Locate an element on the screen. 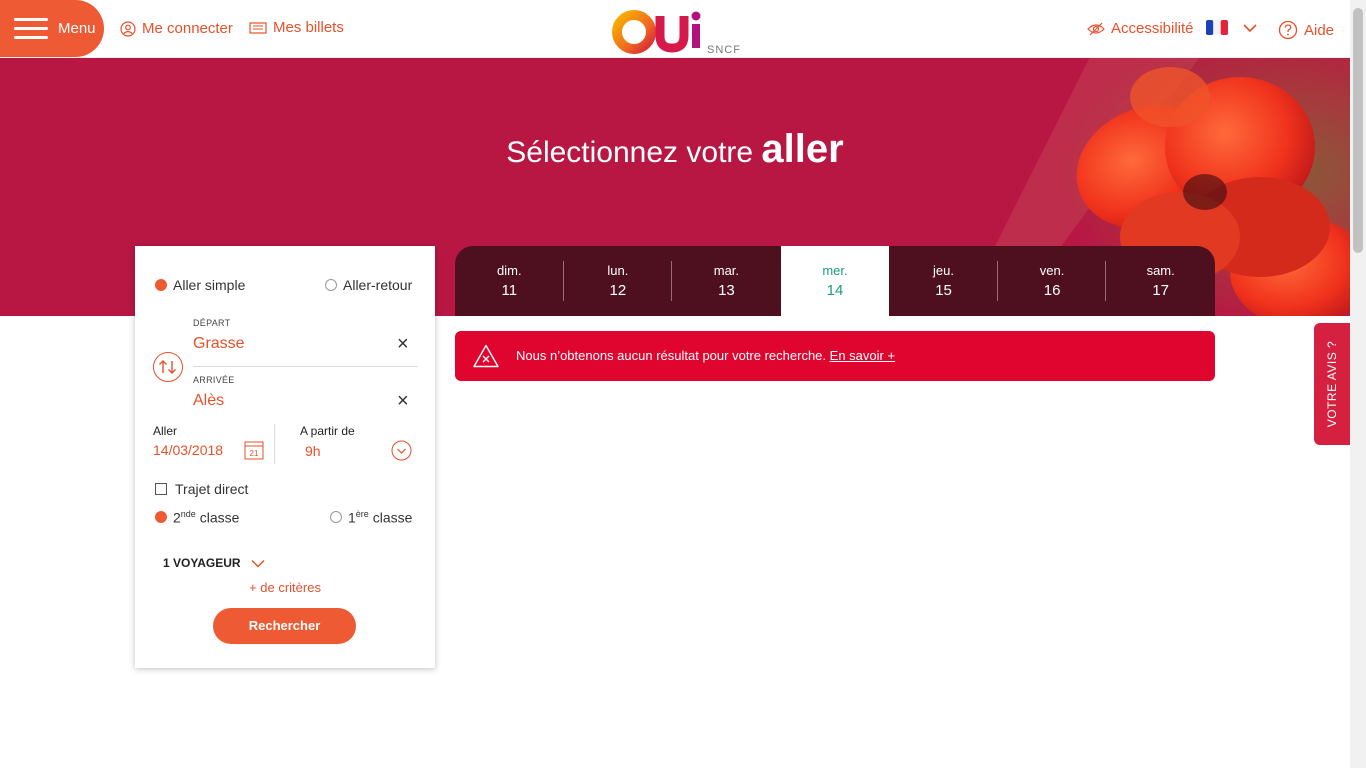 The height and width of the screenshot is (768, 1366). accessibility-label: Accessibilité is located at coordinates (1152, 28).